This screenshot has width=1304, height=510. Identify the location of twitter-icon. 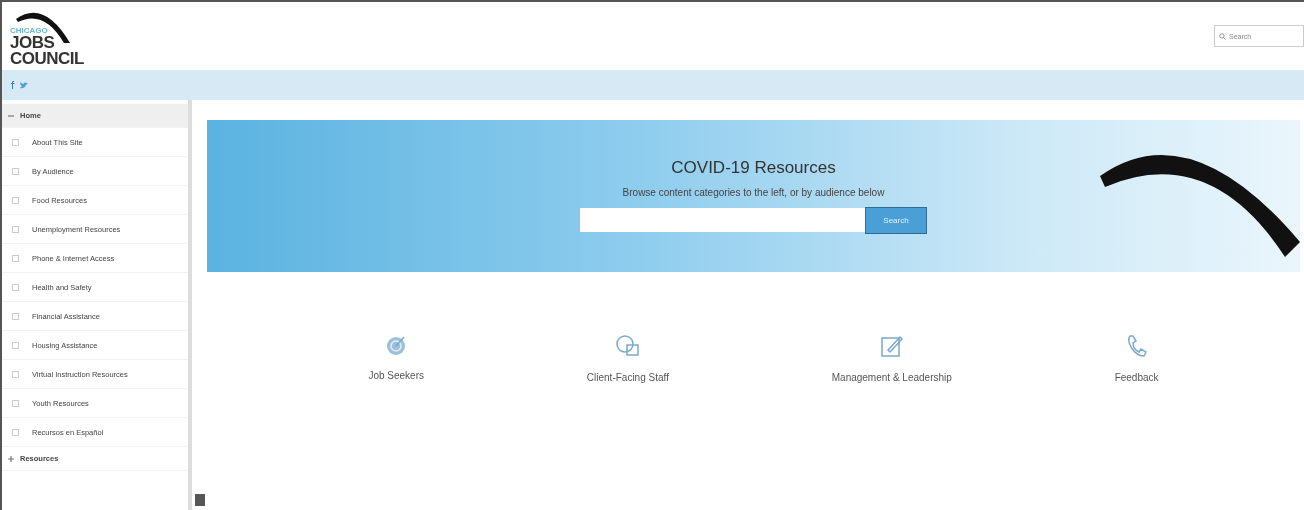
(24, 85).